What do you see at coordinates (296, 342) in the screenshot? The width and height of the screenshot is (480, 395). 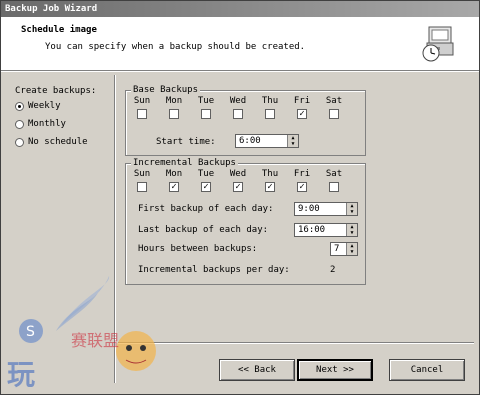 I see `button-separator` at bounding box center [296, 342].